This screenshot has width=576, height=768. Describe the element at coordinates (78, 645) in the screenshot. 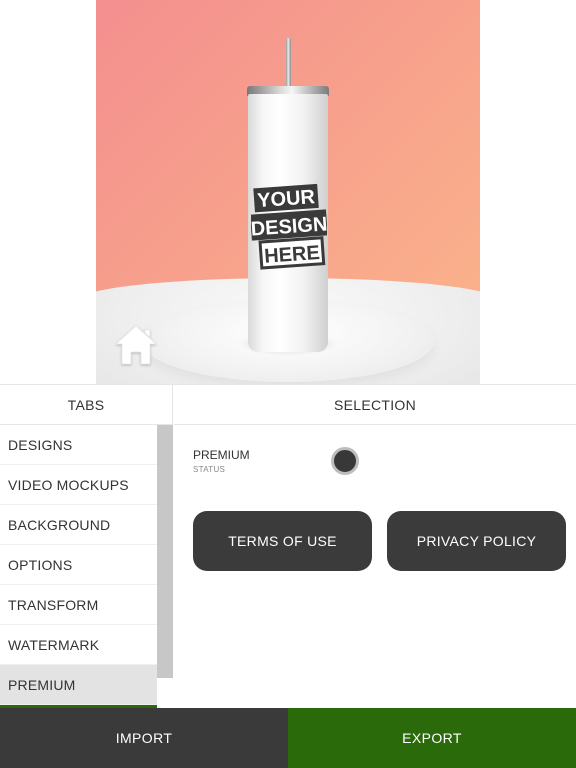

I see `tab-watermark: WATERMARK` at that location.